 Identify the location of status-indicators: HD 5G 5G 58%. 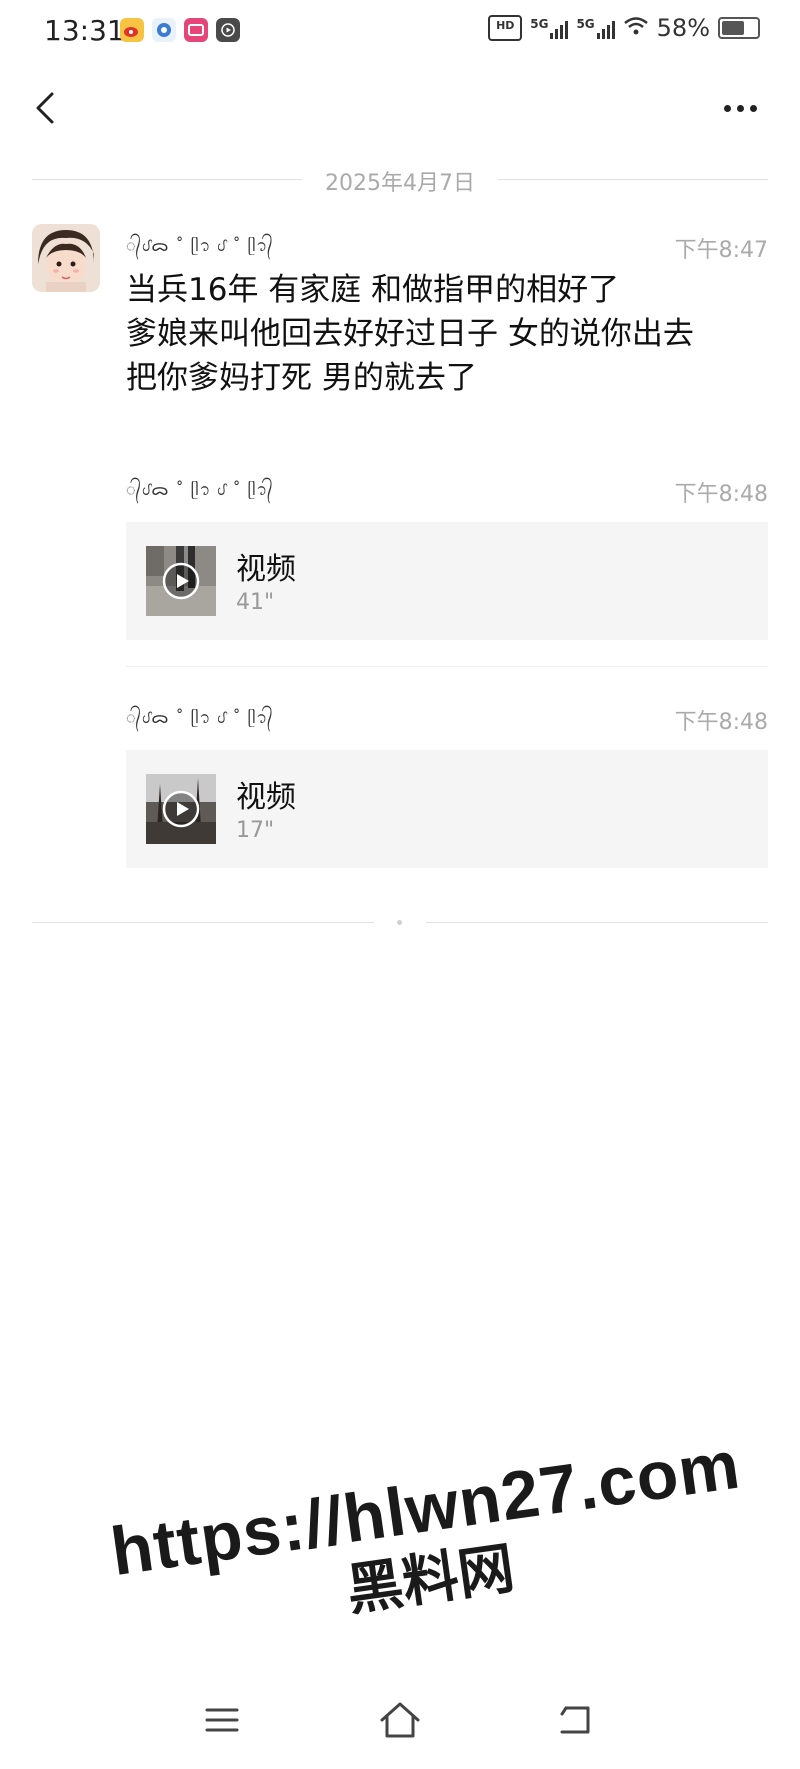
(624, 28).